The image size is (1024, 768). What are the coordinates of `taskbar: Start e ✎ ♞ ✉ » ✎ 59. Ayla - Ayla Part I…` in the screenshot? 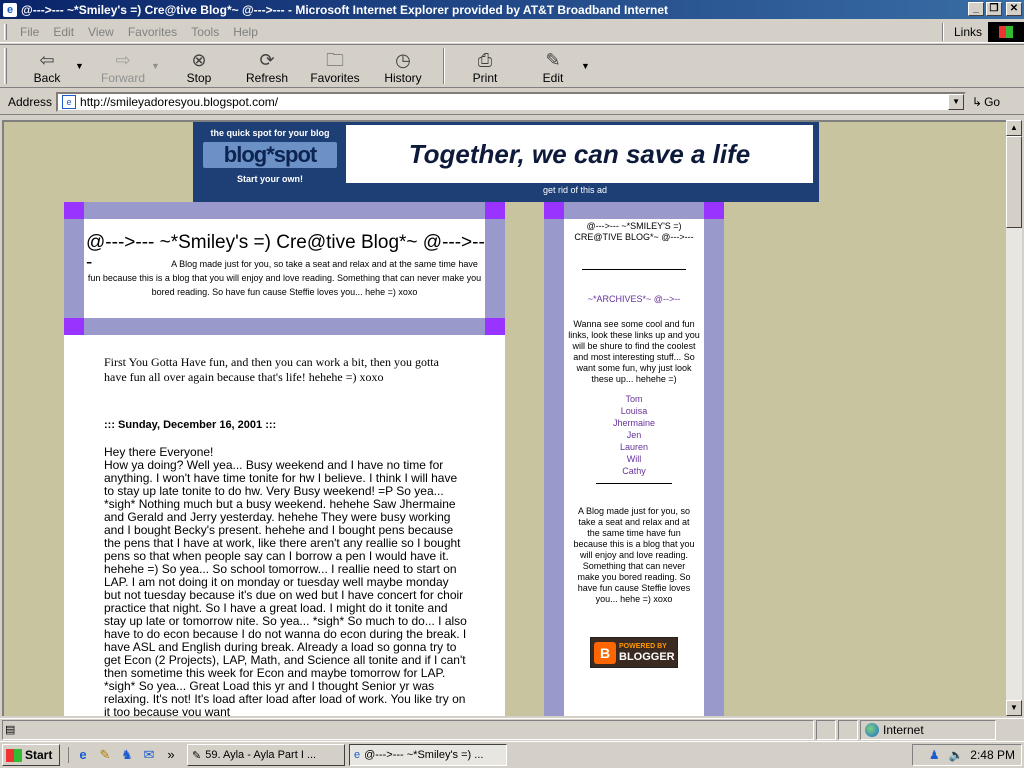 It's located at (512, 754).